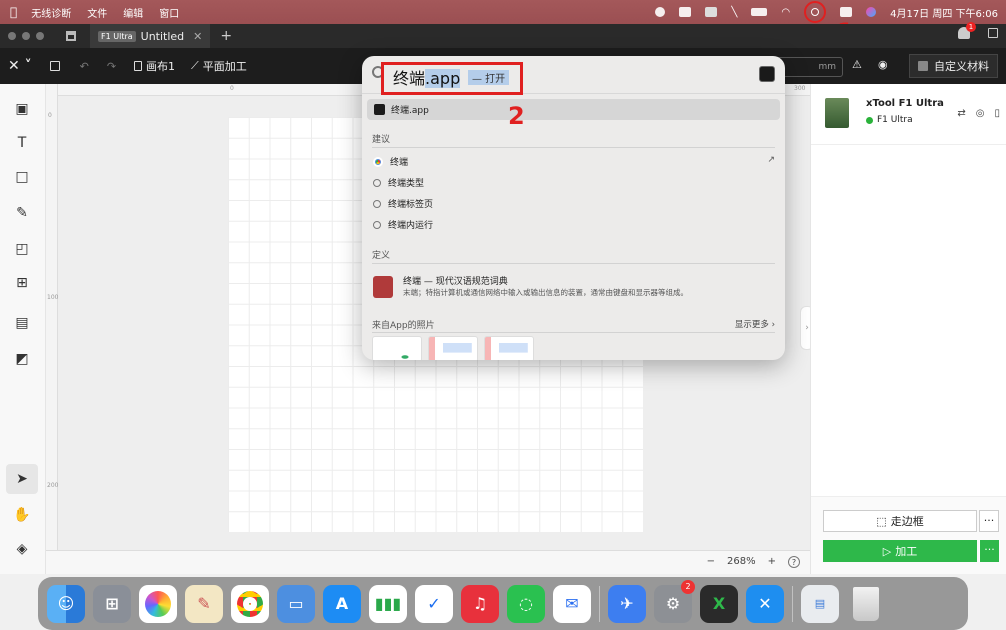 This screenshot has height=630, width=1006. Describe the element at coordinates (403, 224) in the screenshot. I see `suggestion-item: 终端内运行` at that location.